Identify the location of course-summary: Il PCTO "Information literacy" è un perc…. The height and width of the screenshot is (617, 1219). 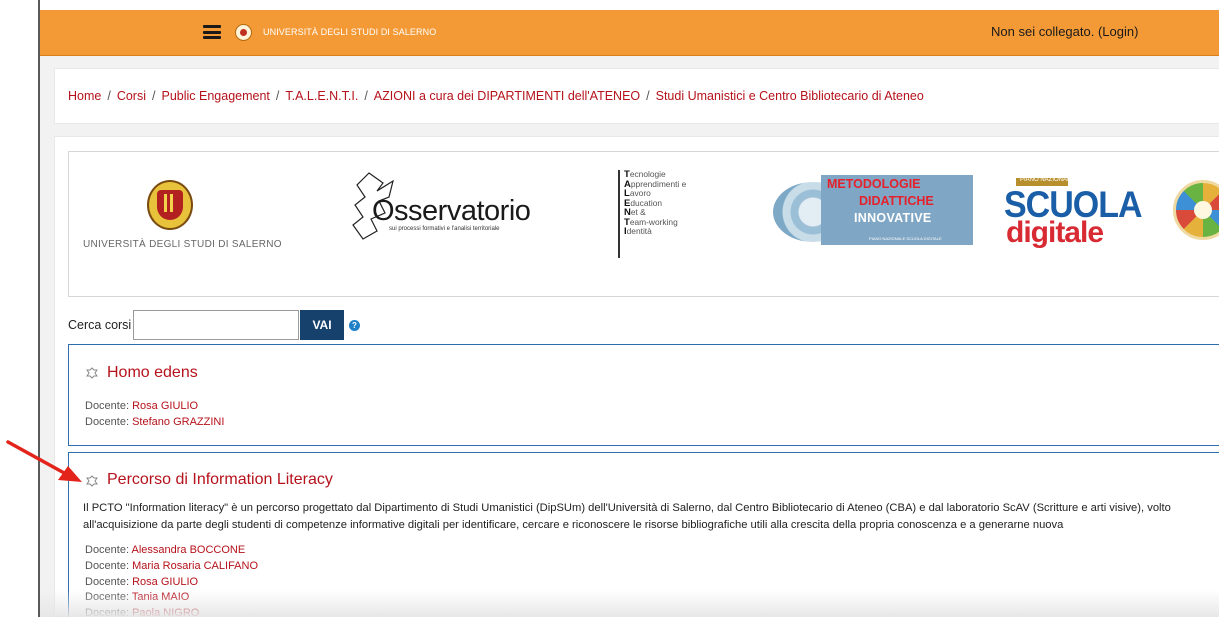
(627, 516).